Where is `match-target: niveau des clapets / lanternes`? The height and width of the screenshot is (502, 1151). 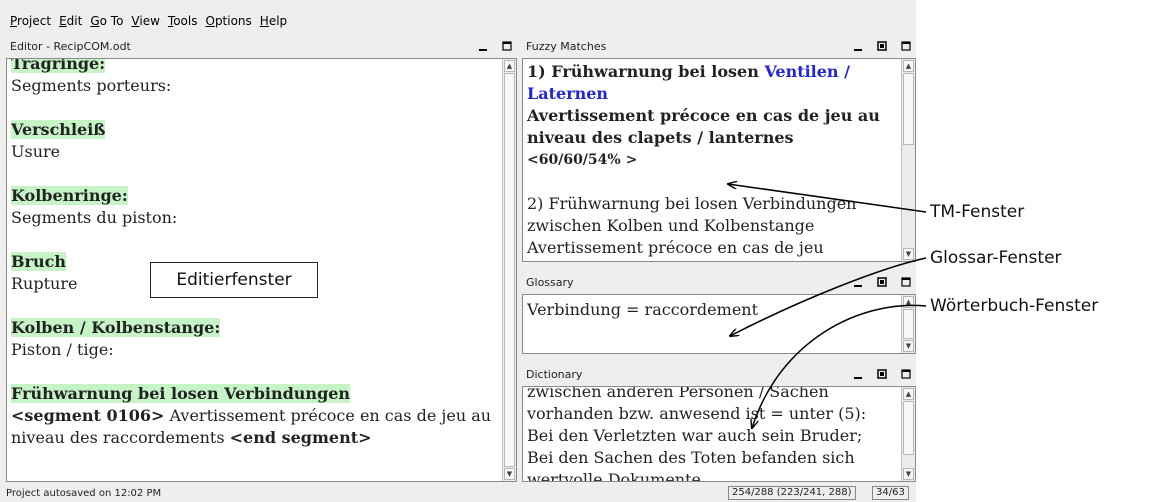
match-target: niveau des clapets / lanternes is located at coordinates (660, 137).